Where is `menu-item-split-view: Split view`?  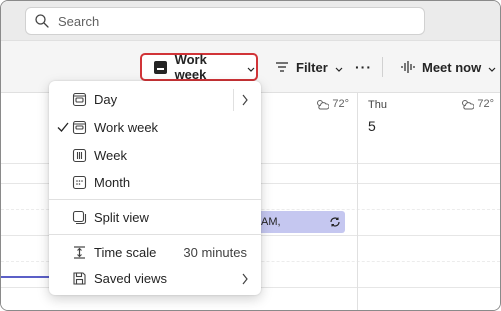 menu-item-split-view: Split view is located at coordinates (155, 217).